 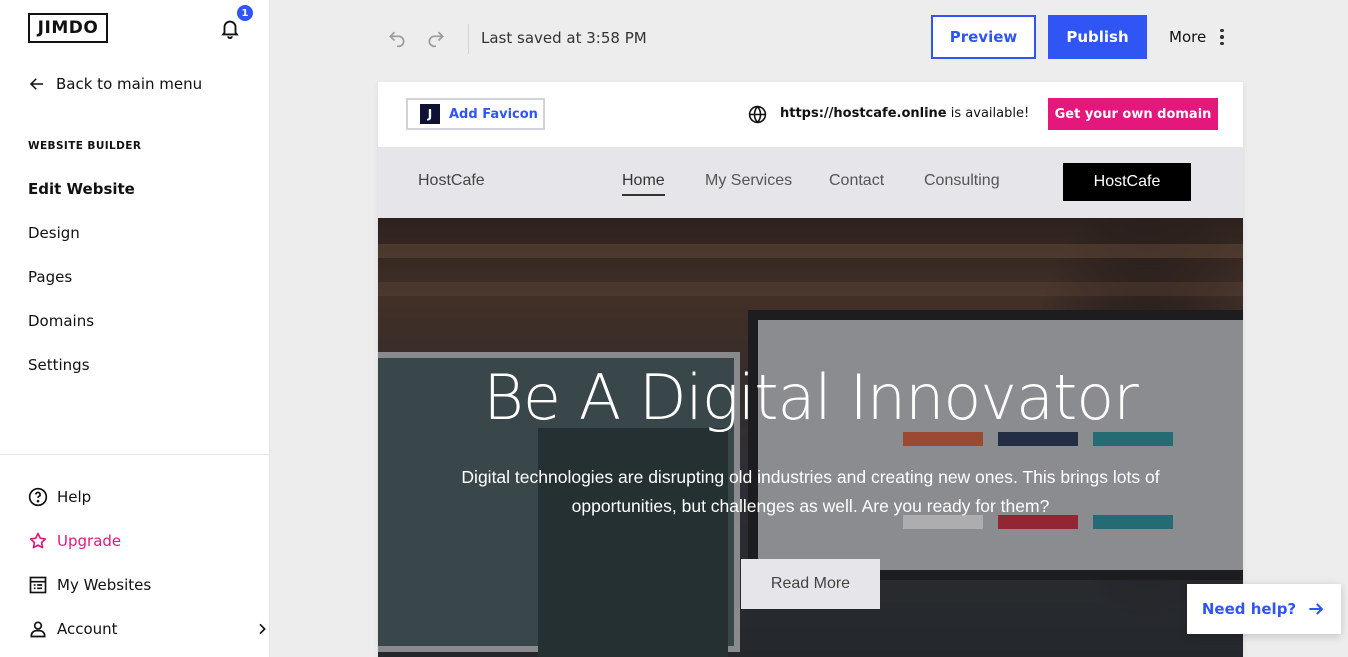 What do you see at coordinates (74, 497) in the screenshot?
I see `help-label: Help` at bounding box center [74, 497].